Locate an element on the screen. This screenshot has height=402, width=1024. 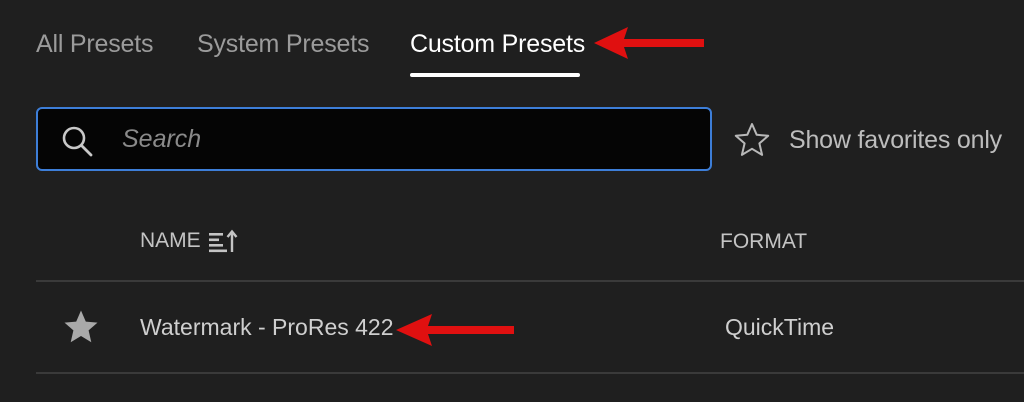
sort-ascending-icon is located at coordinates (222, 241).